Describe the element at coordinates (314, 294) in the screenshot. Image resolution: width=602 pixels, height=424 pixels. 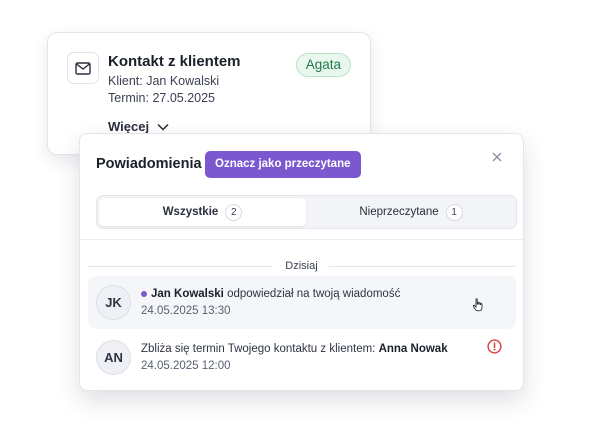
I see `notification-message: odpowiedział na twoją wiadomość` at that location.